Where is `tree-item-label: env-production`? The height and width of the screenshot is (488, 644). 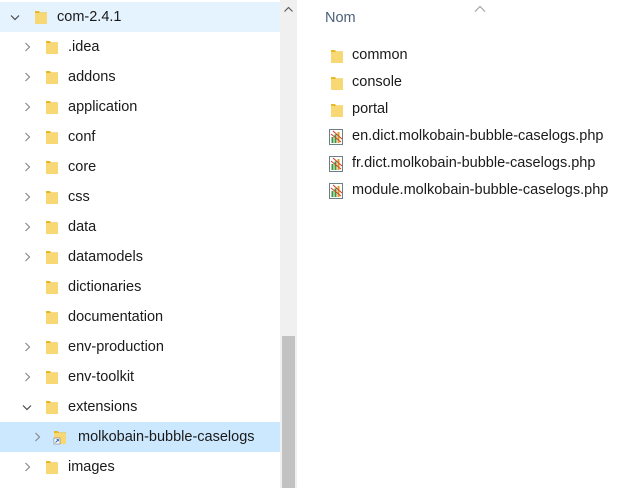
tree-item-label: env-production is located at coordinates (116, 347).